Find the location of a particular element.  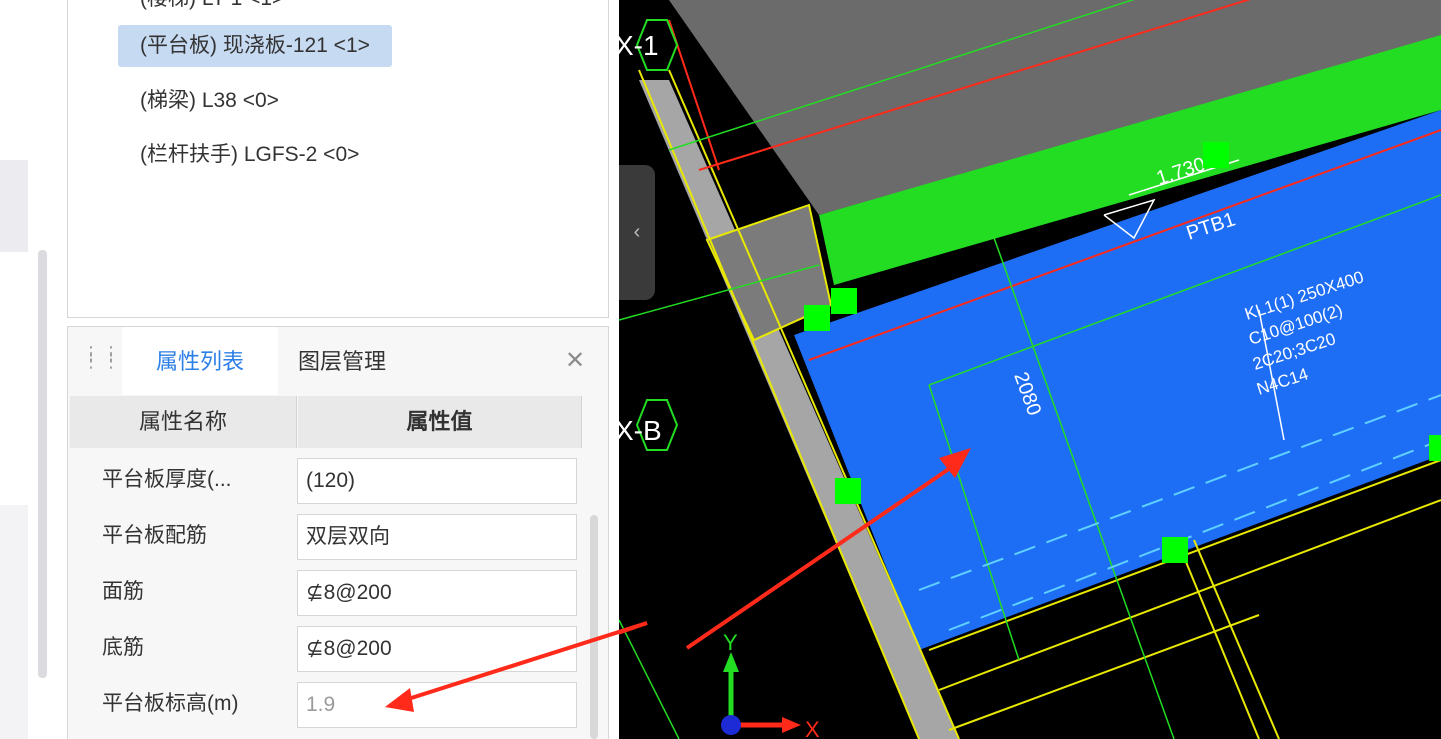

property-name: 平台板标高(m) is located at coordinates (170, 703).